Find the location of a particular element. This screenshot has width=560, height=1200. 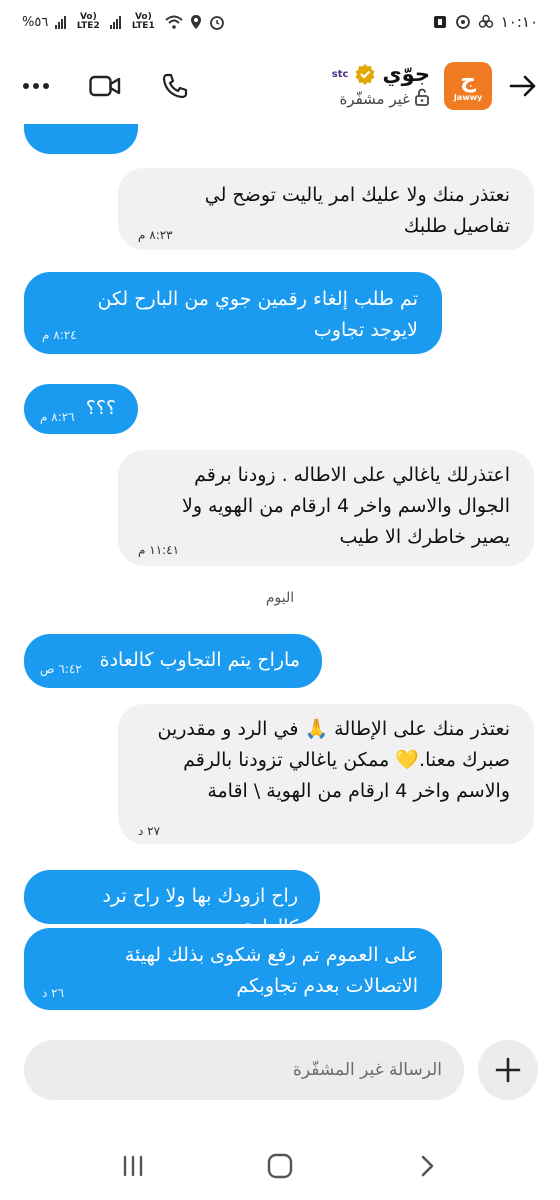

more-options-icon is located at coordinates (36, 86).